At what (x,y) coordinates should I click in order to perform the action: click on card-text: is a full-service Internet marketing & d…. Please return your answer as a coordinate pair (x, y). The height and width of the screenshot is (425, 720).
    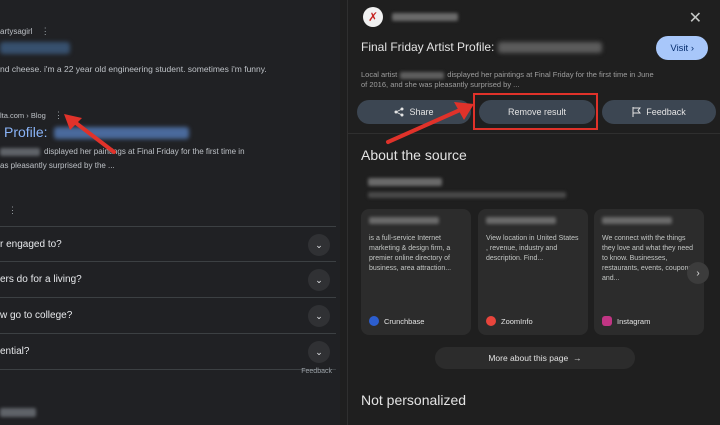
    Looking at the image, I should click on (410, 253).